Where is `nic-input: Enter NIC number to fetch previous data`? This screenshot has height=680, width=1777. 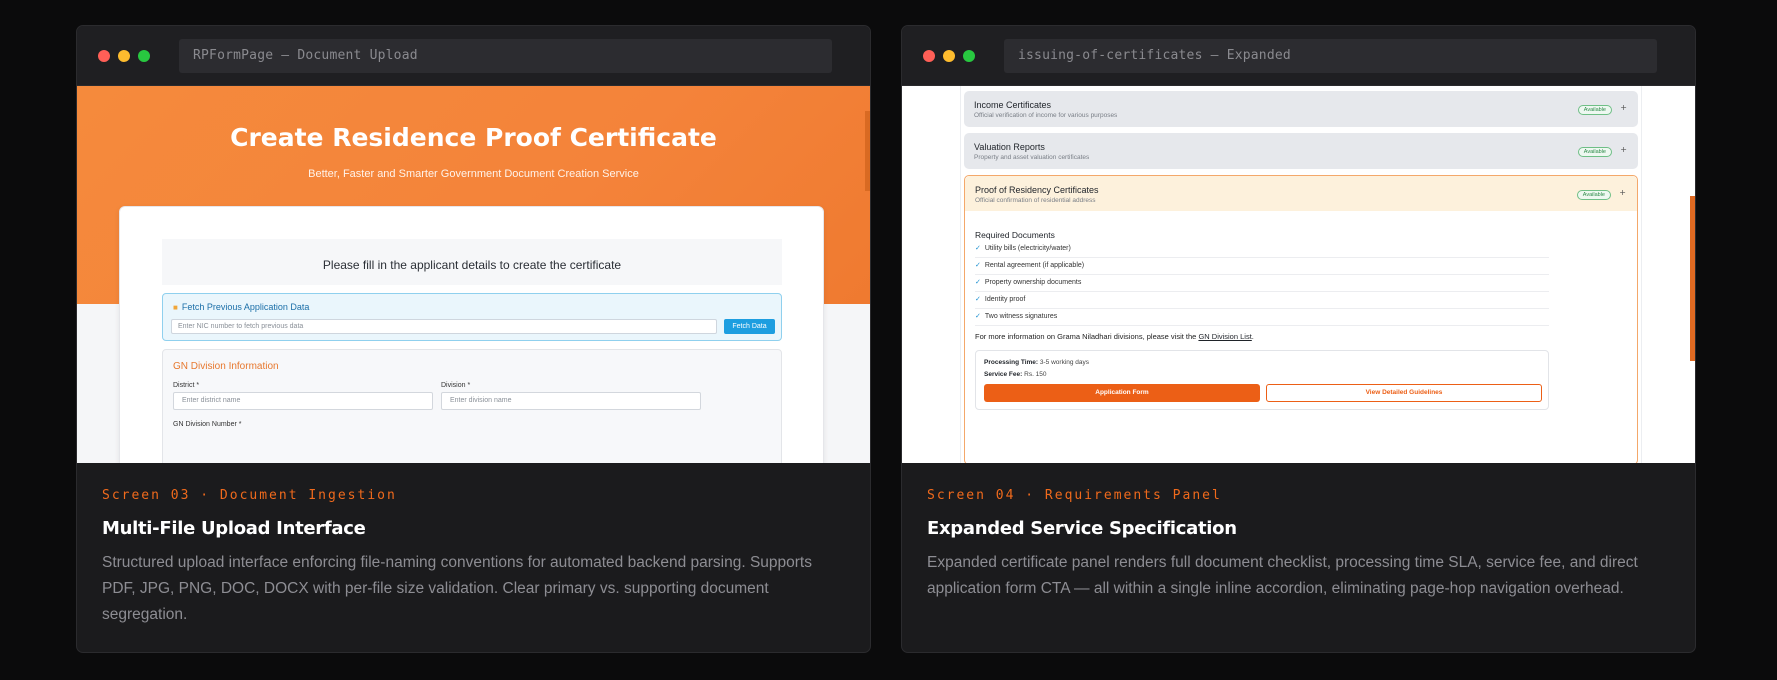
nic-input: Enter NIC number to fetch previous data is located at coordinates (444, 326).